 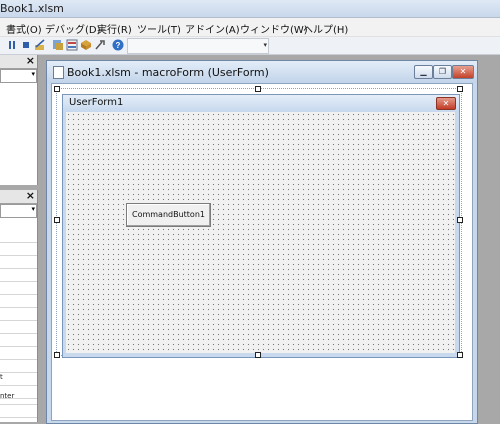 I want to click on property-row: t, so click(x=18, y=379).